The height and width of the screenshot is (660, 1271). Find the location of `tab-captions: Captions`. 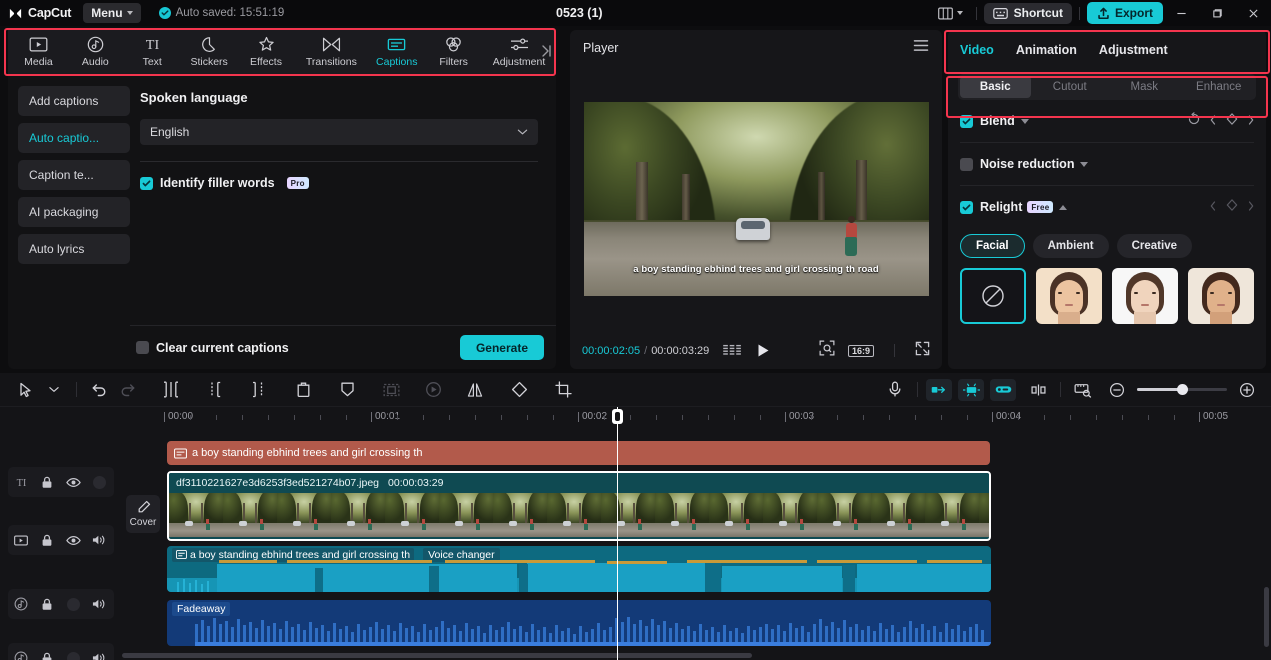

tab-captions: Captions is located at coordinates (396, 52).